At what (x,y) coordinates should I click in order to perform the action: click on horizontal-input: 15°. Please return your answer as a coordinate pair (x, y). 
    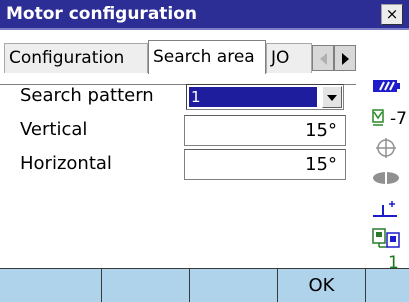
    Looking at the image, I should click on (265, 164).